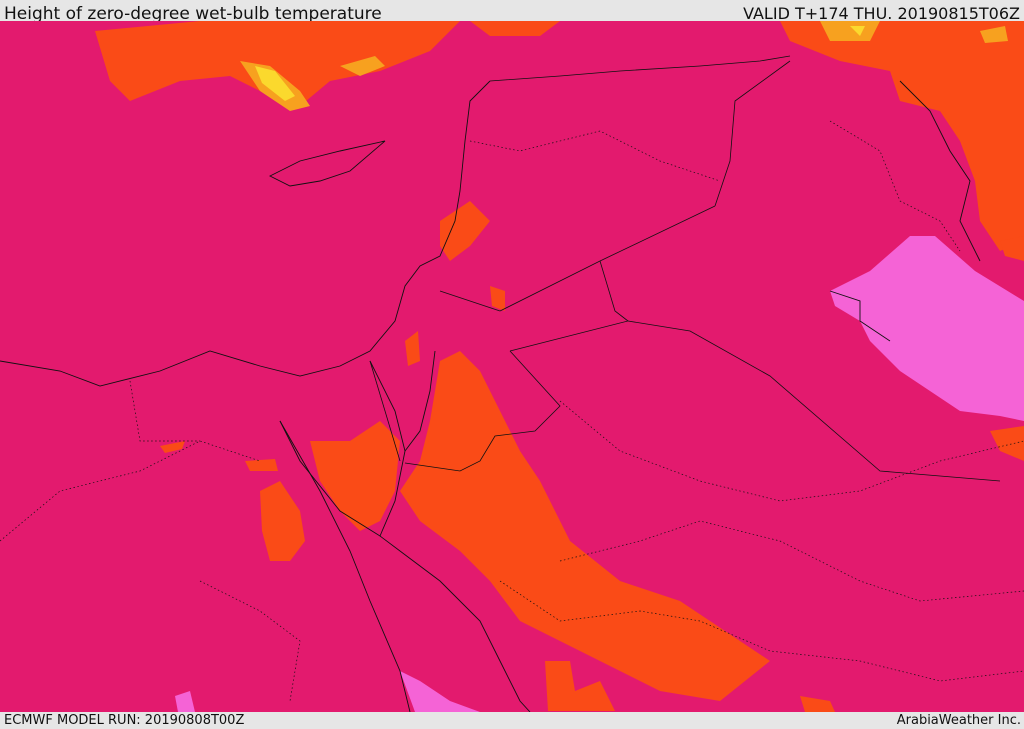 The height and width of the screenshot is (729, 1024). What do you see at coordinates (124, 720) in the screenshot?
I see `model-run: ECMWF MODEL RUN: 20190808T00Z` at bounding box center [124, 720].